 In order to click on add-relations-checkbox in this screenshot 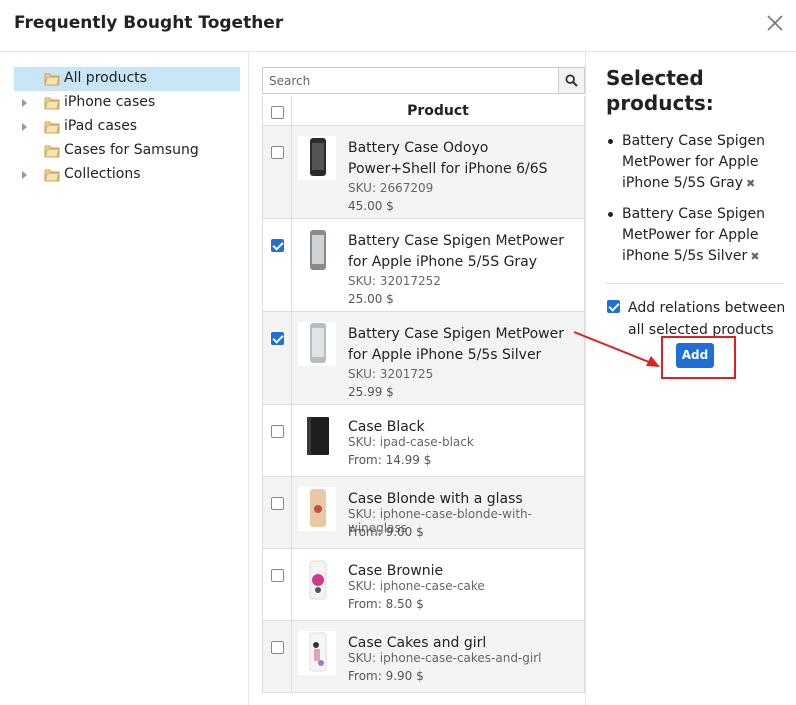, I will do `click(613, 306)`.